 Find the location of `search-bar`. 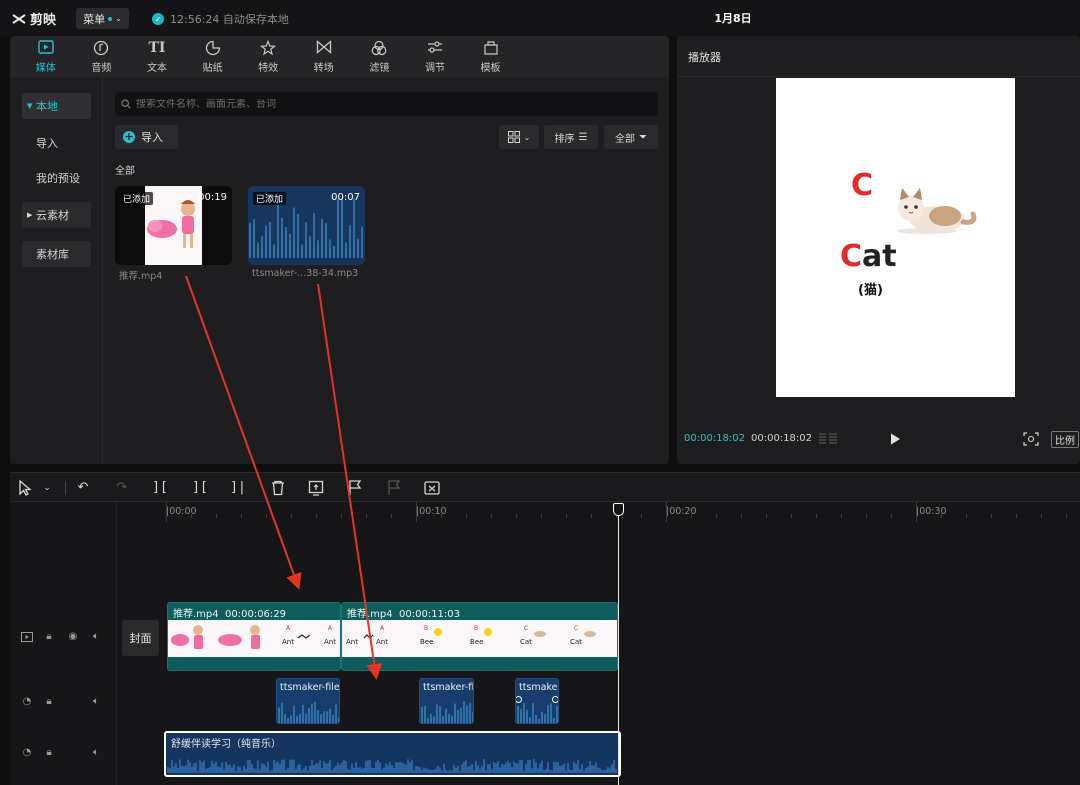

search-bar is located at coordinates (386, 104).